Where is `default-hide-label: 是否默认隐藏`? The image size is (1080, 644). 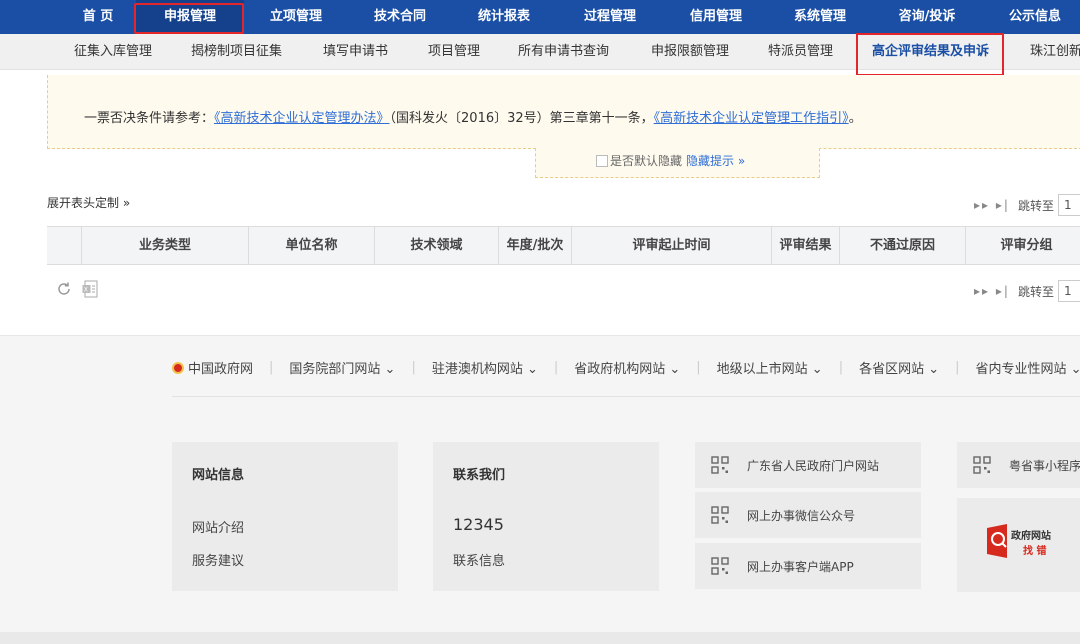
default-hide-label: 是否默认隐藏 is located at coordinates (646, 161).